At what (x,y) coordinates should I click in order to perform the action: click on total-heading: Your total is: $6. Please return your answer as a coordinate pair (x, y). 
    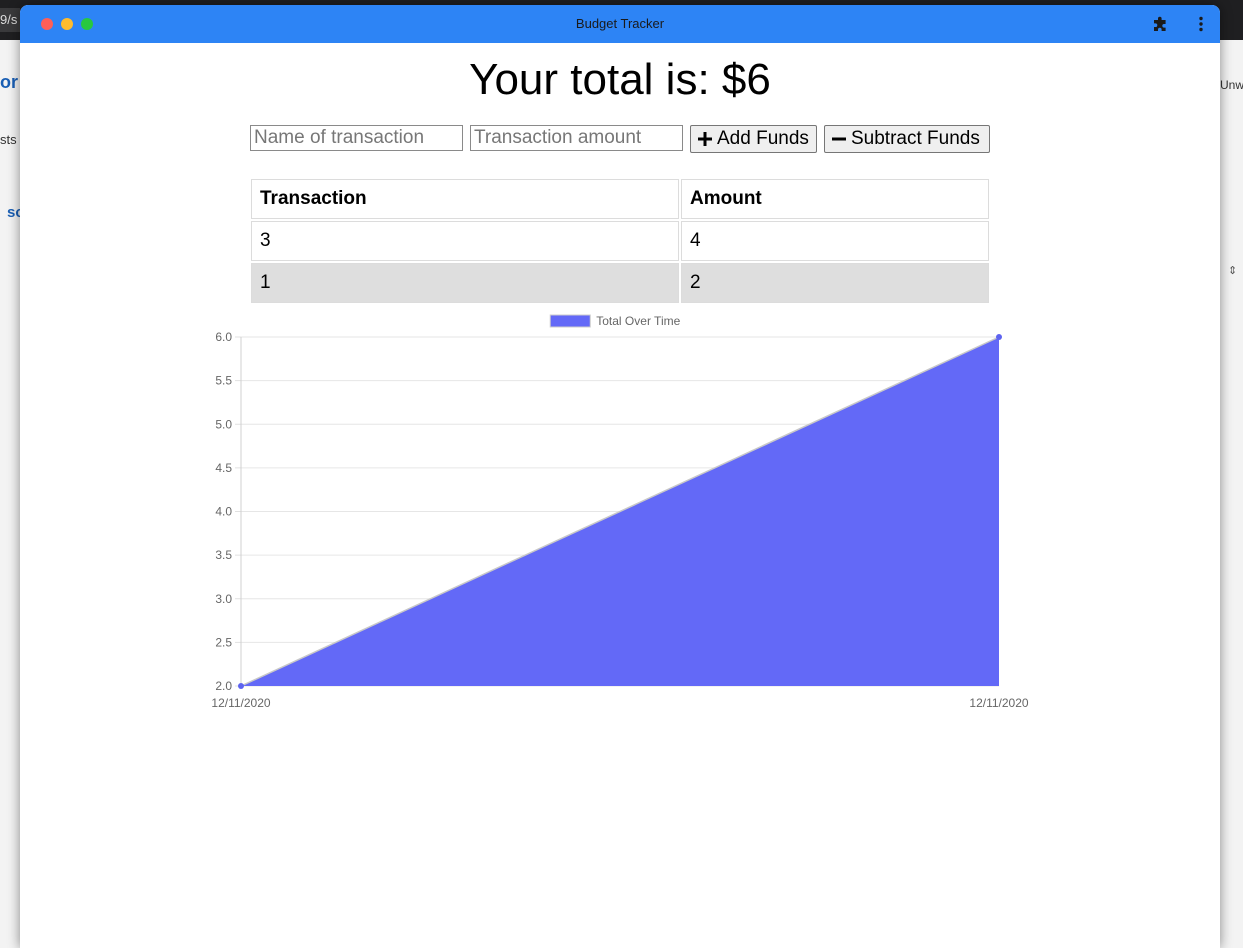
    Looking at the image, I should click on (620, 80).